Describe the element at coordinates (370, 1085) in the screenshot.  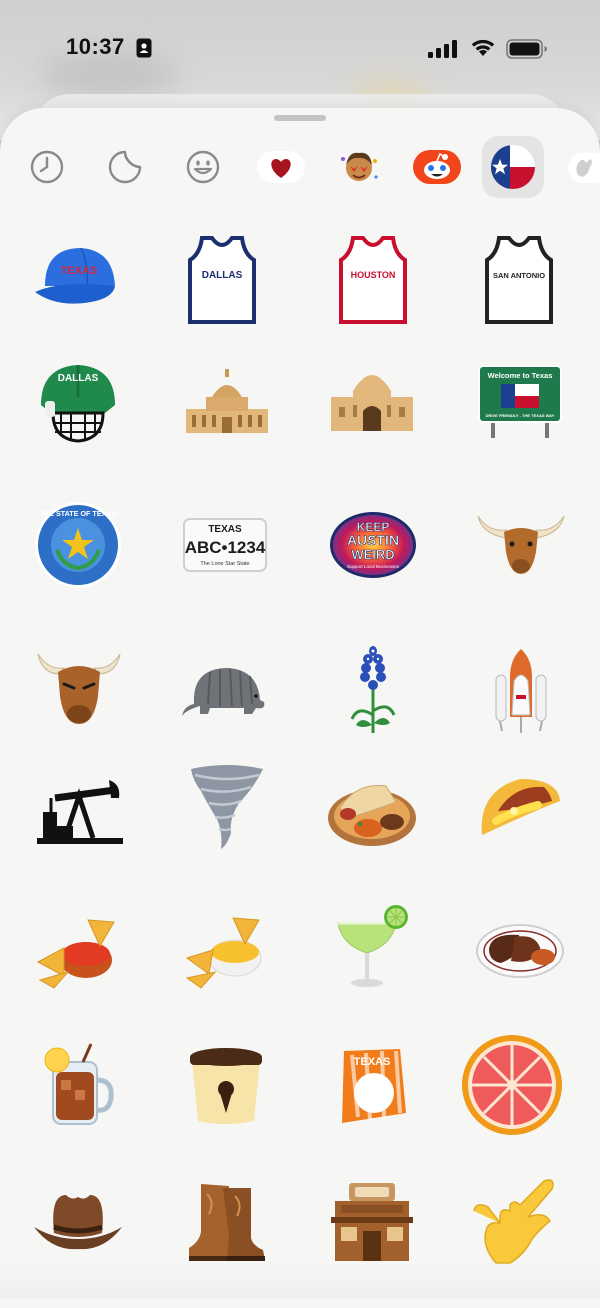
I see `sticker-whataburger-tent: TEXAS` at that location.